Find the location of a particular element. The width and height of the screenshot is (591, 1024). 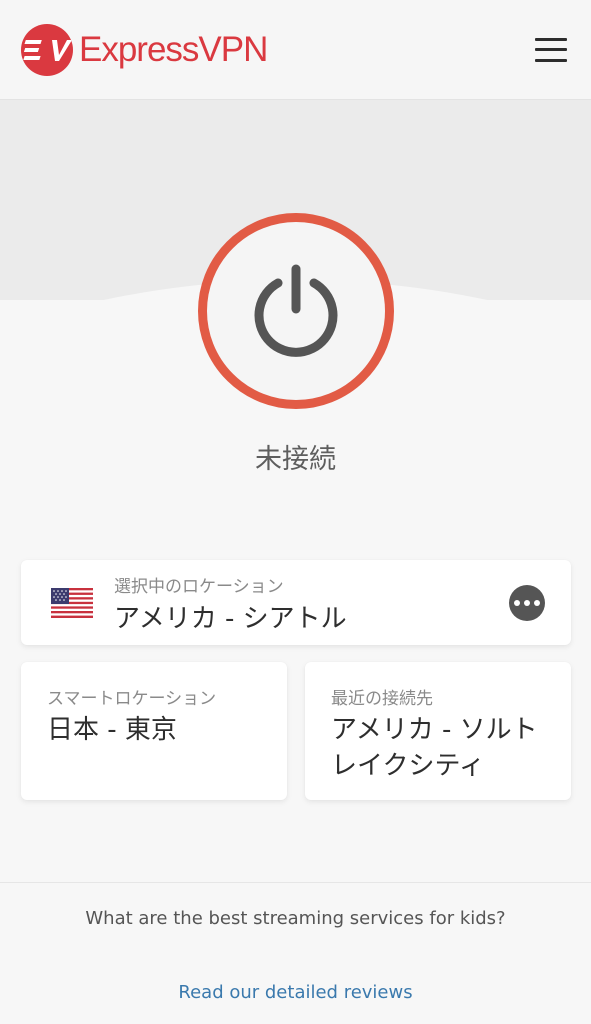

reviews-link: Read our detailed reviews is located at coordinates (295, 992).